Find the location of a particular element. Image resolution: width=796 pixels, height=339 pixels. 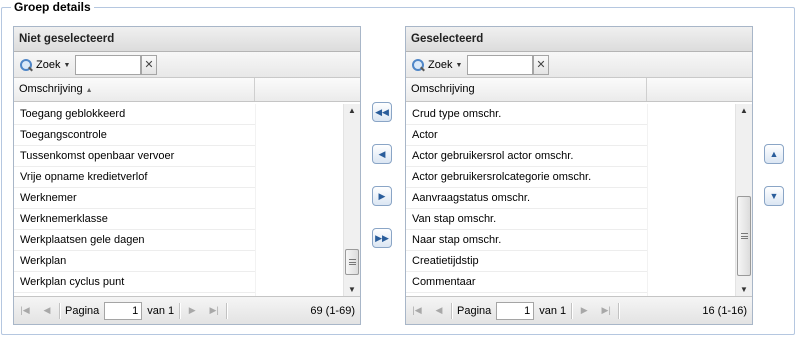

table-row: Werknemerklasse is located at coordinates (134, 219).